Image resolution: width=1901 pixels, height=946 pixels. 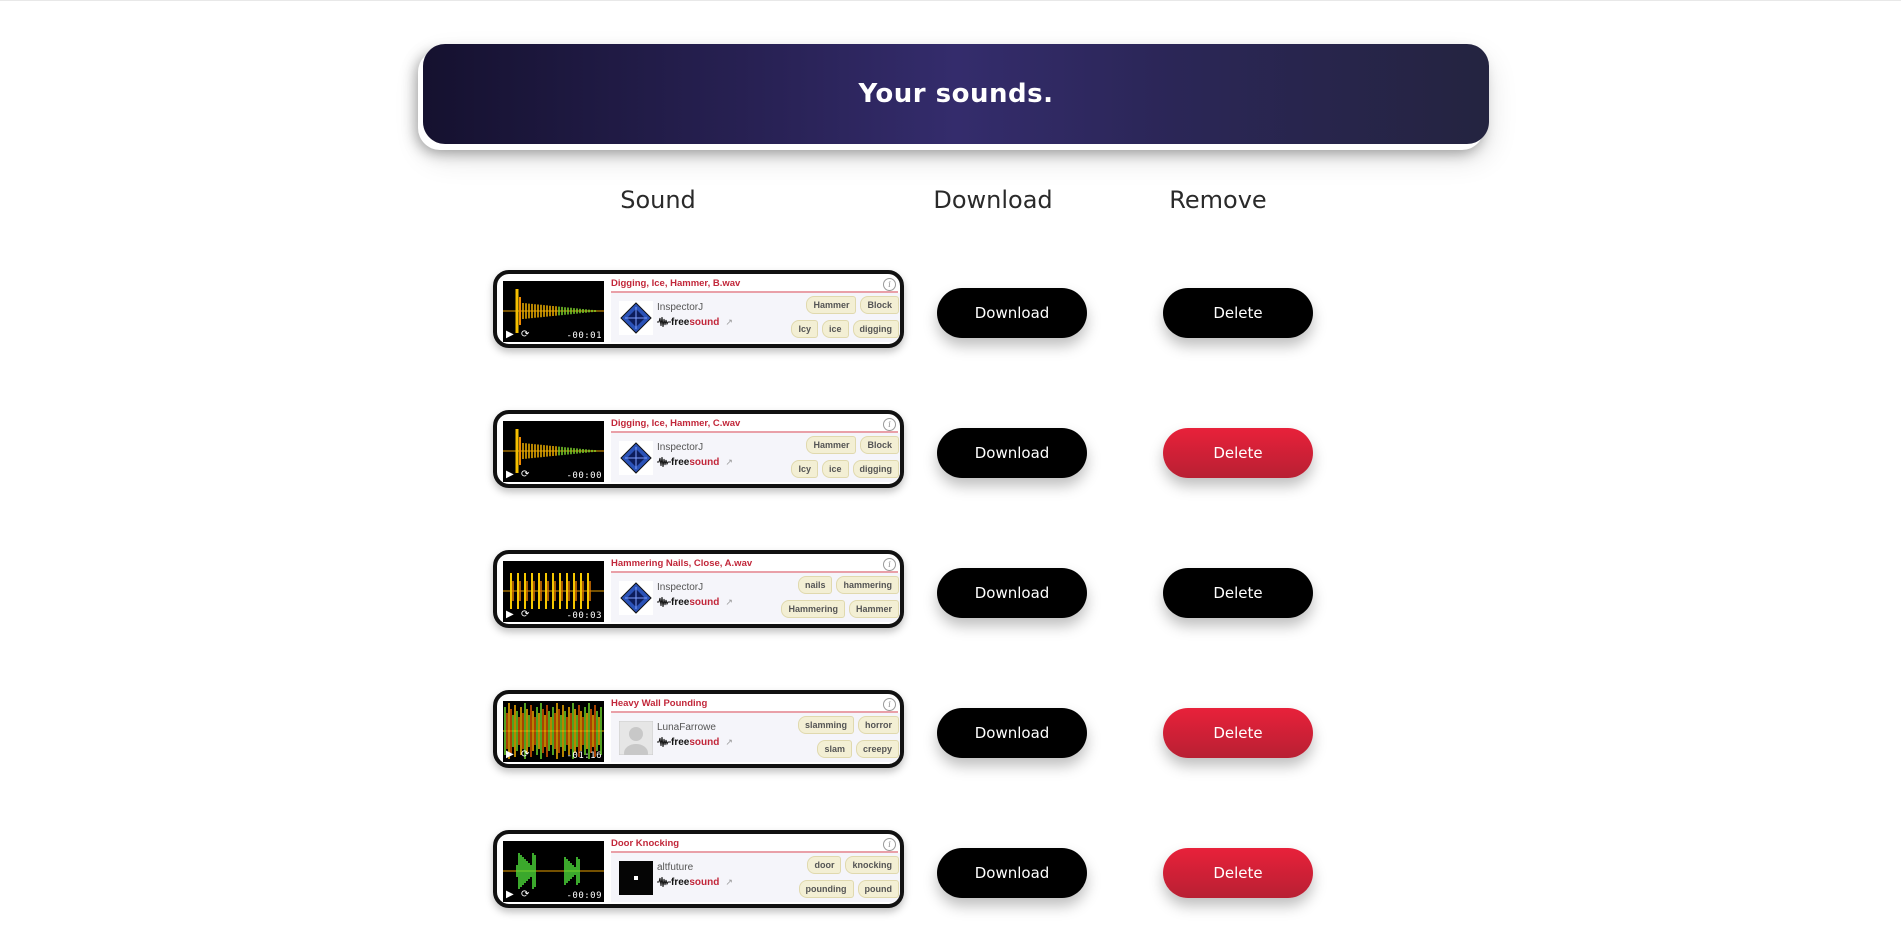 What do you see at coordinates (584, 756) in the screenshot?
I see `time-remaining: -01:16` at bounding box center [584, 756].